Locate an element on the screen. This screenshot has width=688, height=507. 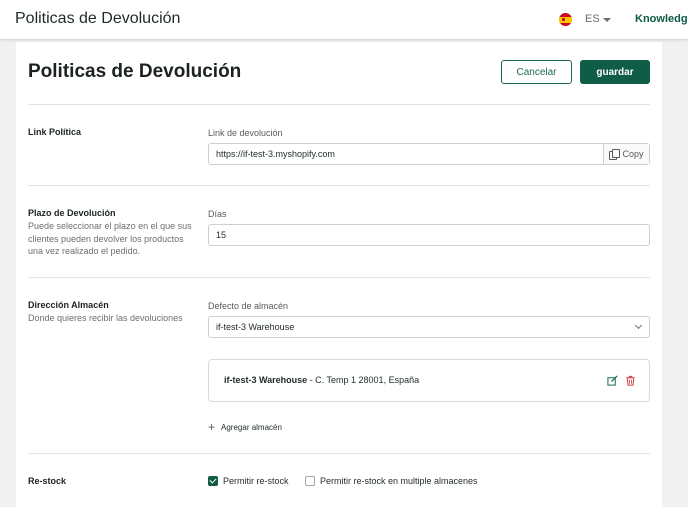
add-warehouse-label: Agregar almacén is located at coordinates (251, 427).